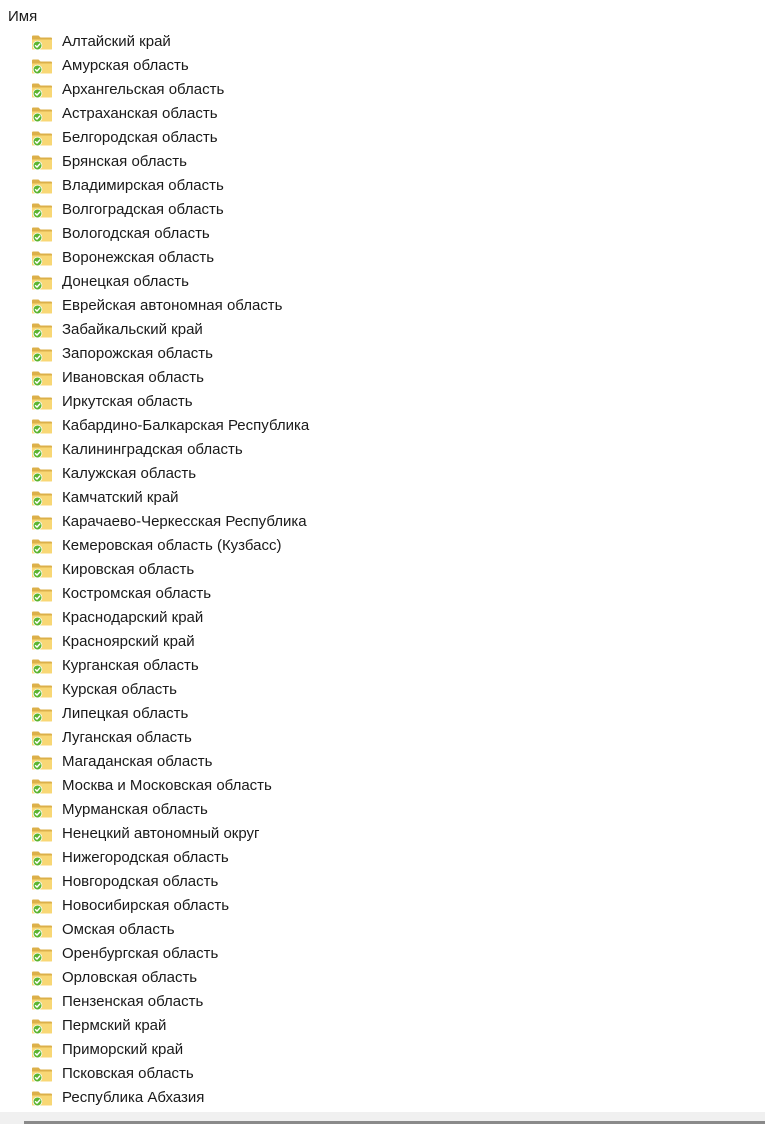 This screenshot has width=765, height=1124. I want to click on folder-item: Пензенская область, so click(382, 1002).